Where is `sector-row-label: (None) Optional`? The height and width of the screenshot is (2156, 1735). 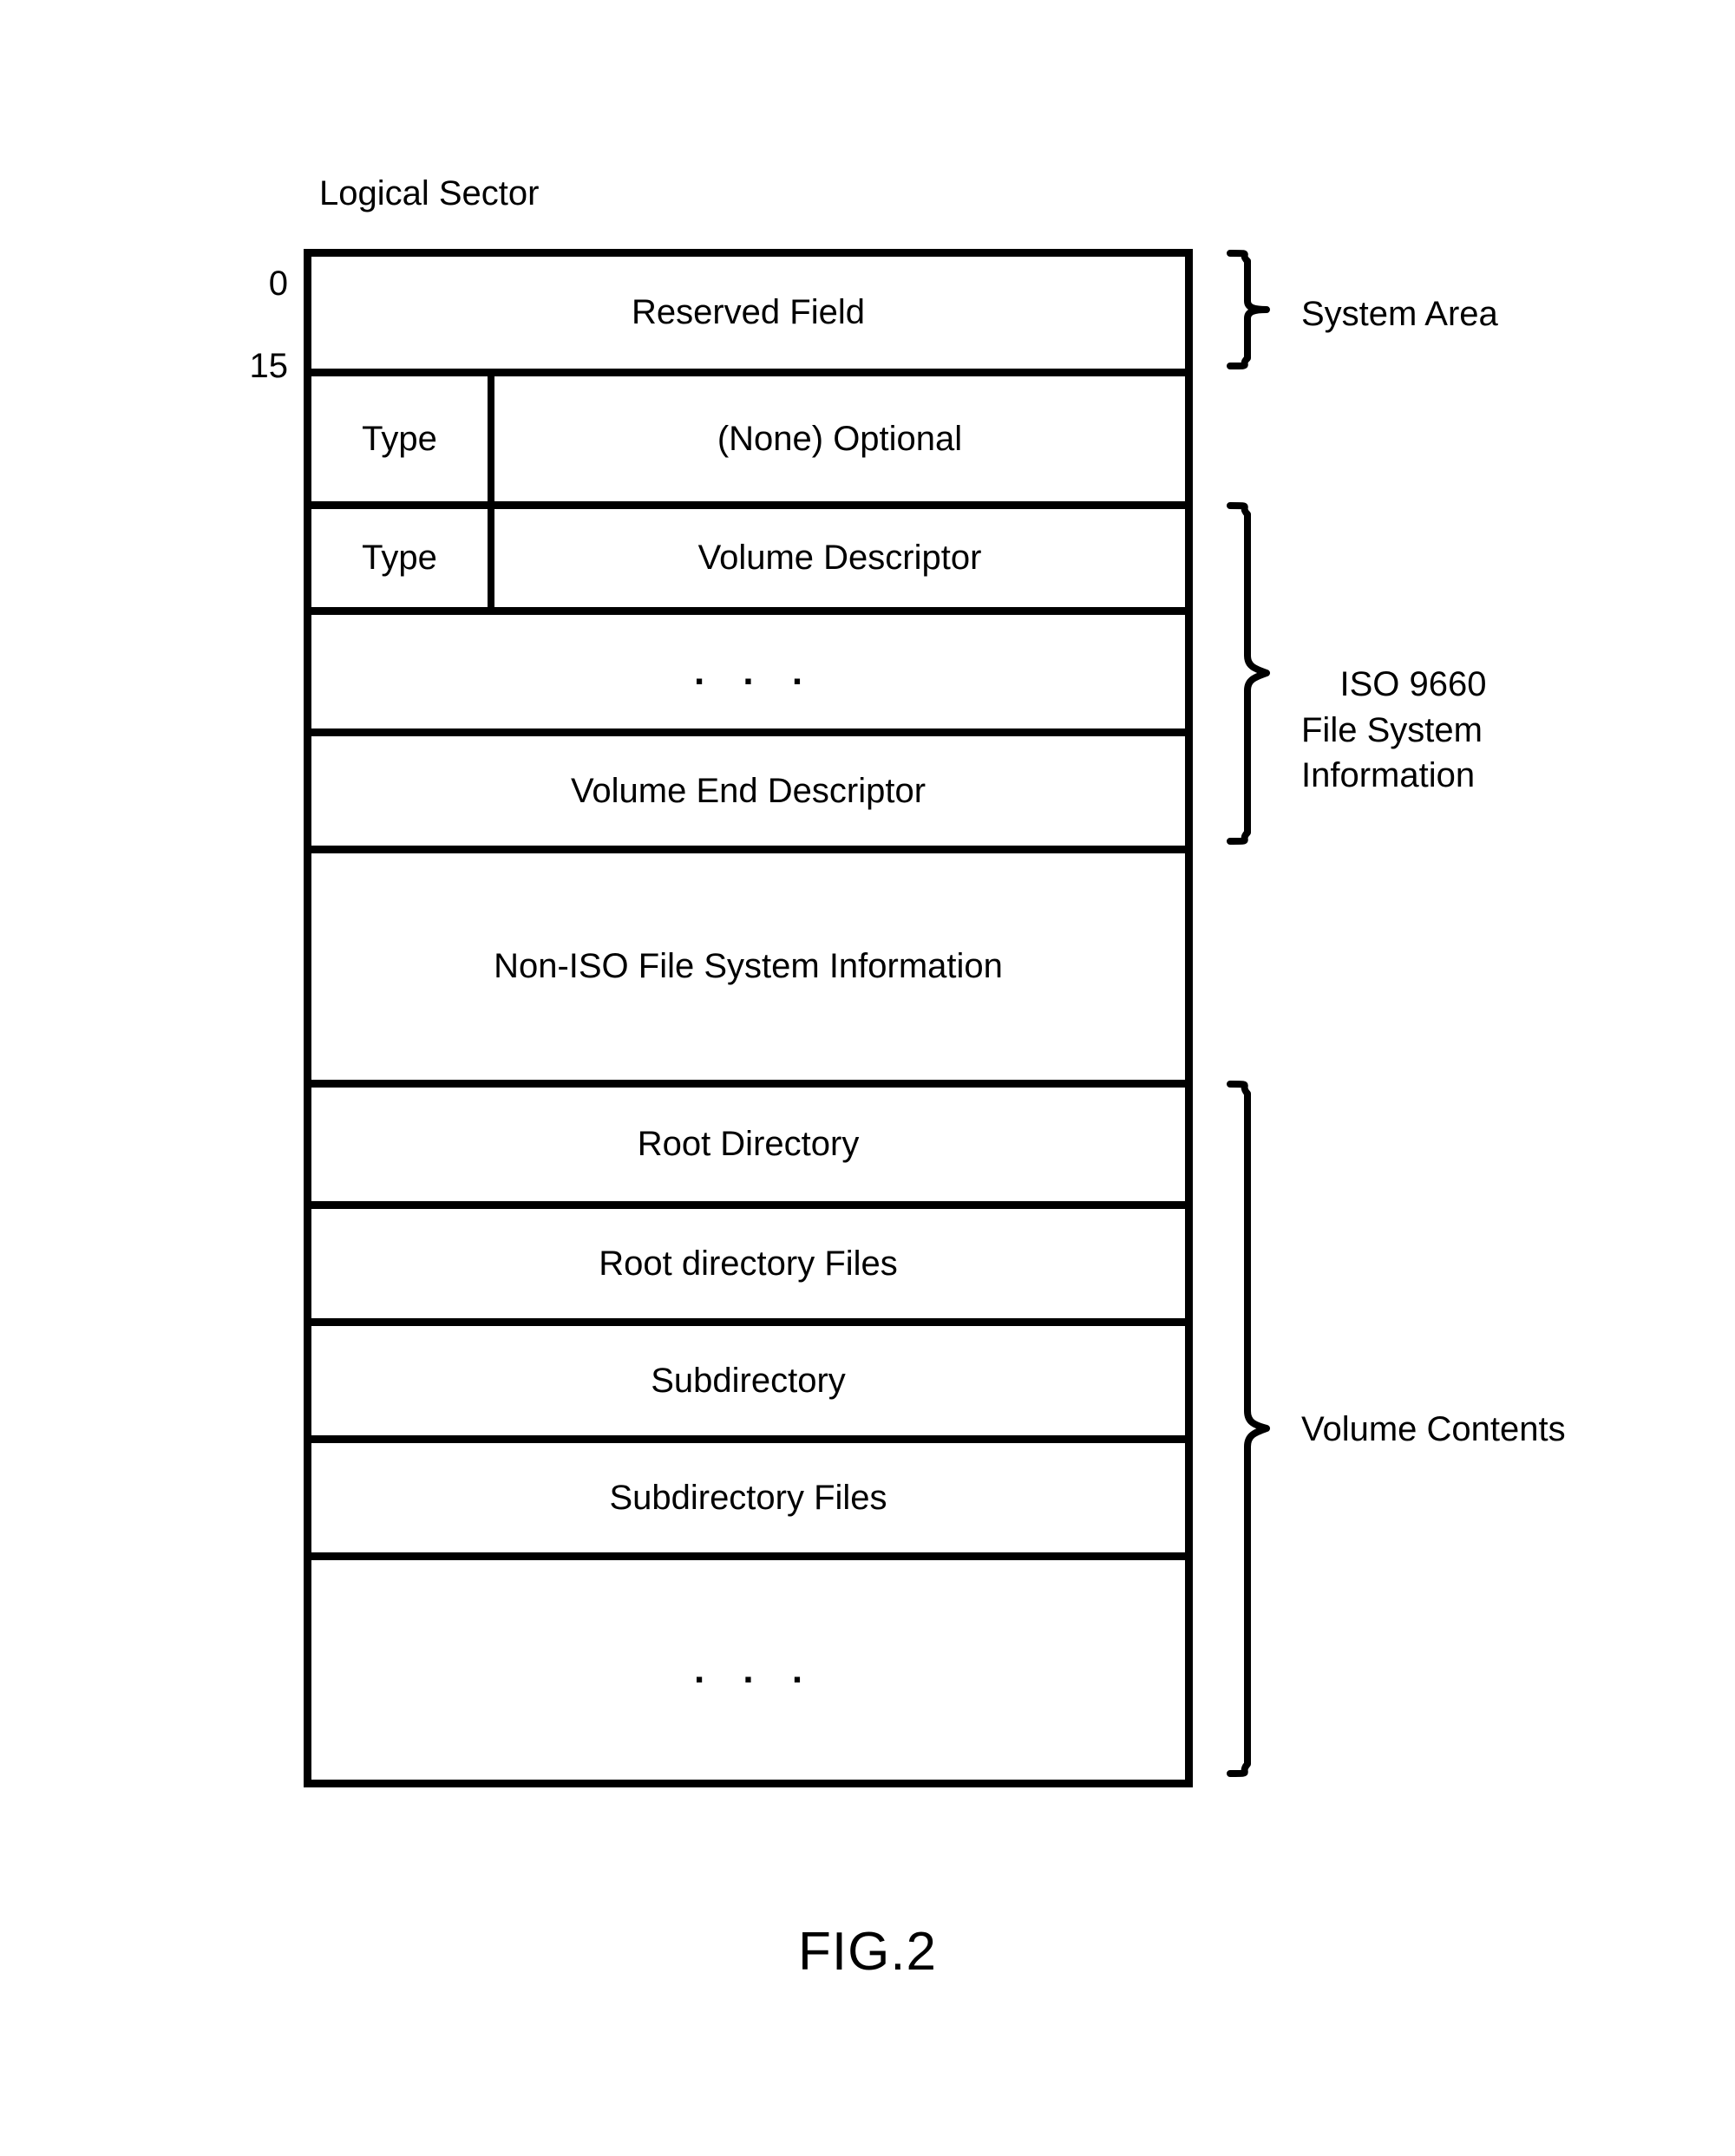 sector-row-label: (None) Optional is located at coordinates (840, 439).